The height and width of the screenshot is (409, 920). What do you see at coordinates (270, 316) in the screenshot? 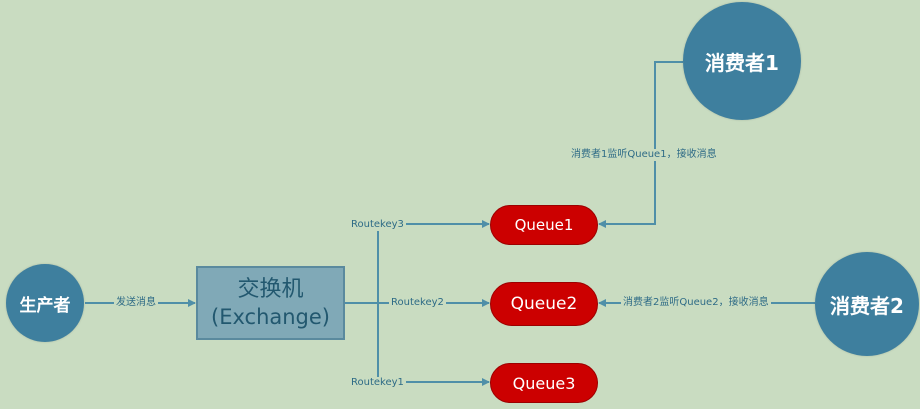
I see `exchange-subtitle: (Exchange)` at bounding box center [270, 316].